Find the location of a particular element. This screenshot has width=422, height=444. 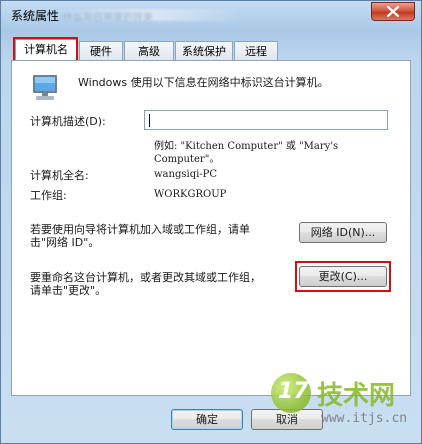

close-icon is located at coordinates (393, 11).